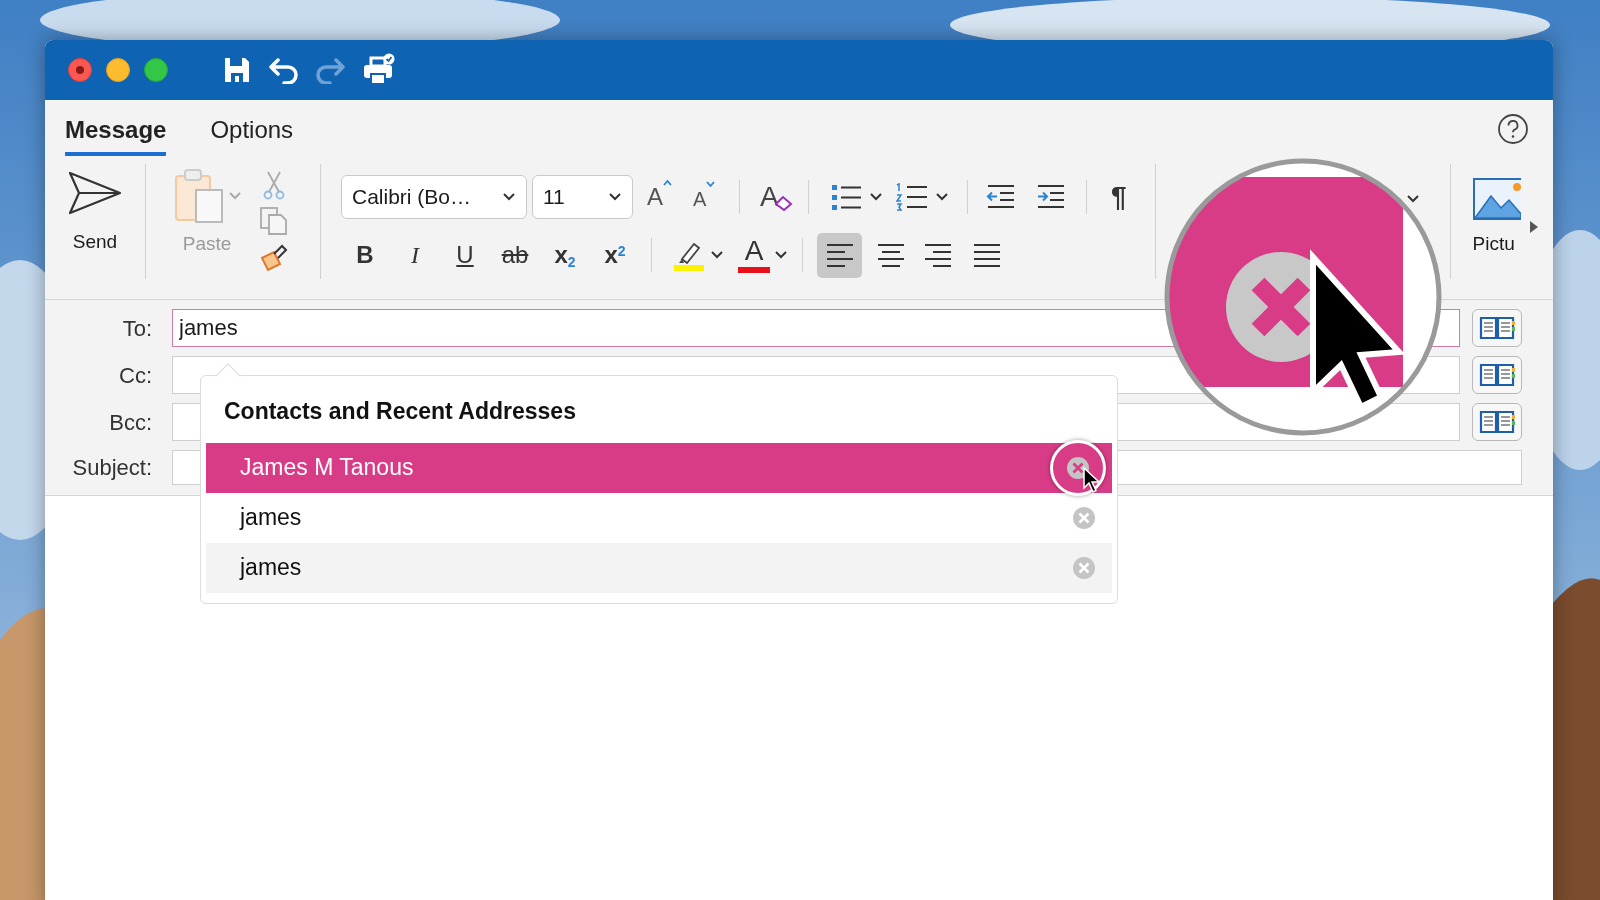 The width and height of the screenshot is (1600, 900). I want to click on numbering-icon, so click(912, 197).